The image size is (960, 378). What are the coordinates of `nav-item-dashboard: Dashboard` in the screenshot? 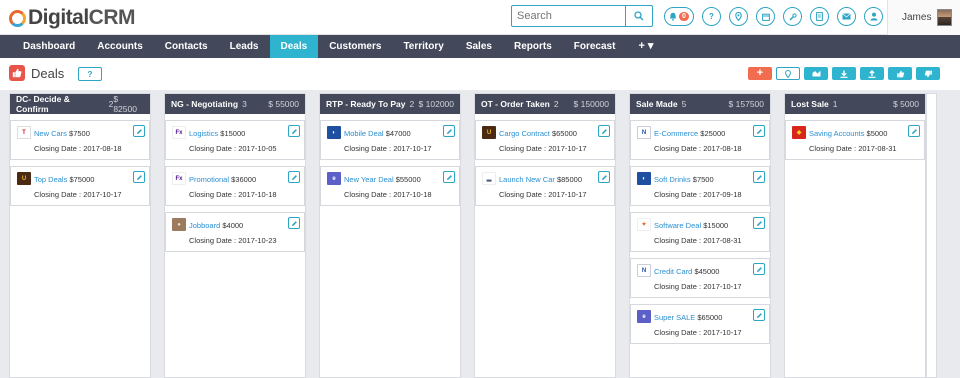 It's located at (49, 46).